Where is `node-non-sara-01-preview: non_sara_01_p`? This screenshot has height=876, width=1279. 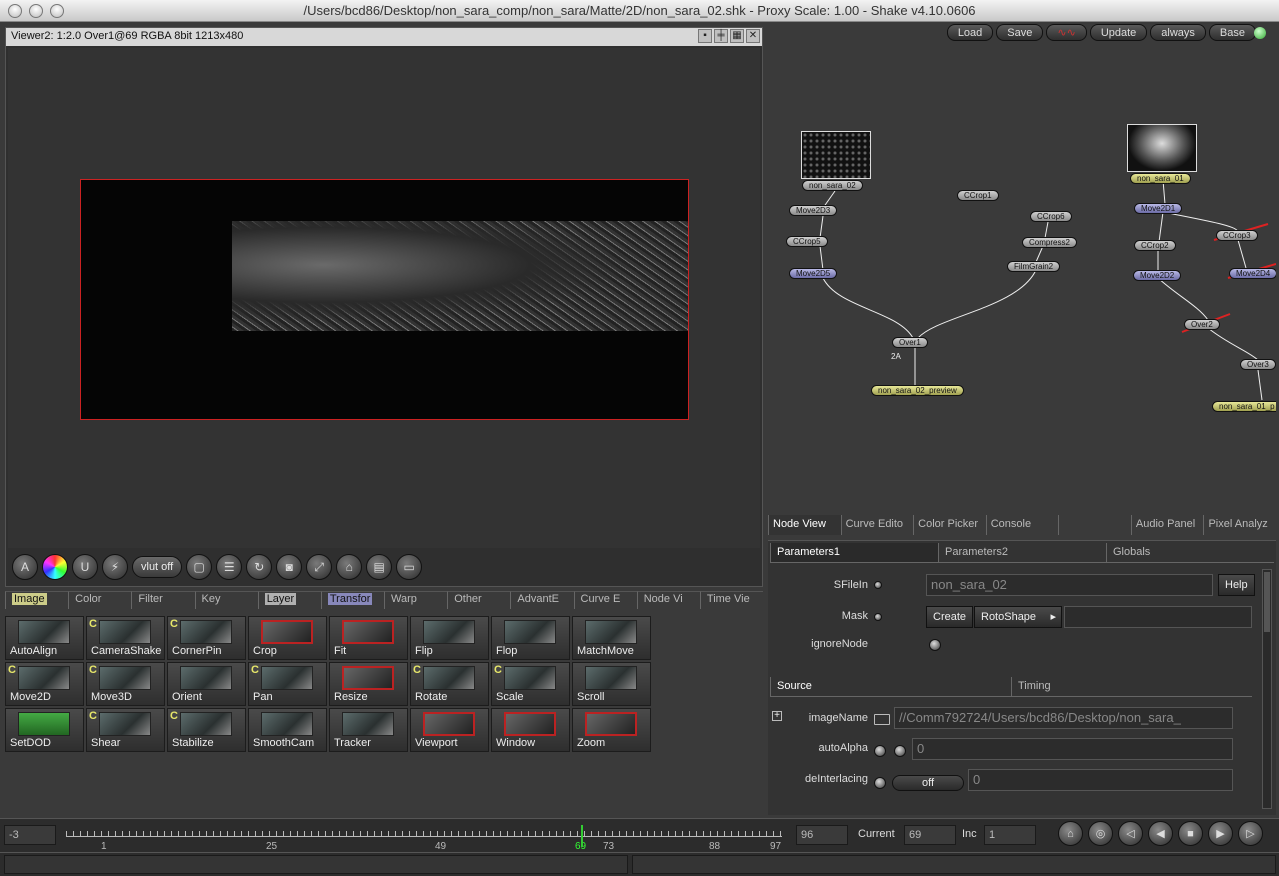
node-non-sara-01-preview: non_sara_01_p is located at coordinates (1244, 406).